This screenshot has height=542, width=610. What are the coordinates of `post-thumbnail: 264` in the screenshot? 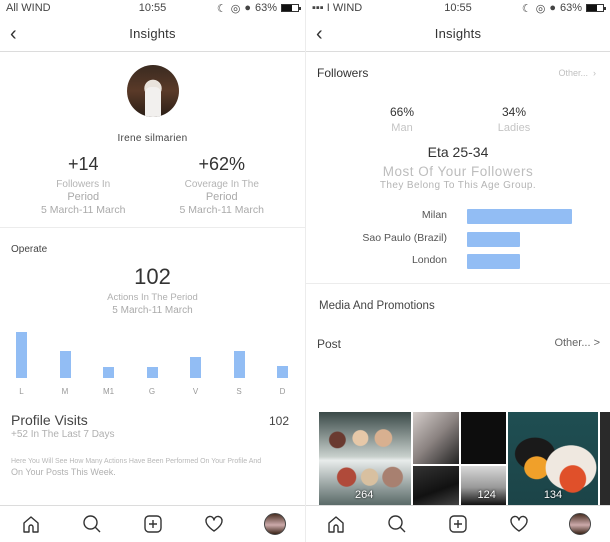 It's located at (365, 458).